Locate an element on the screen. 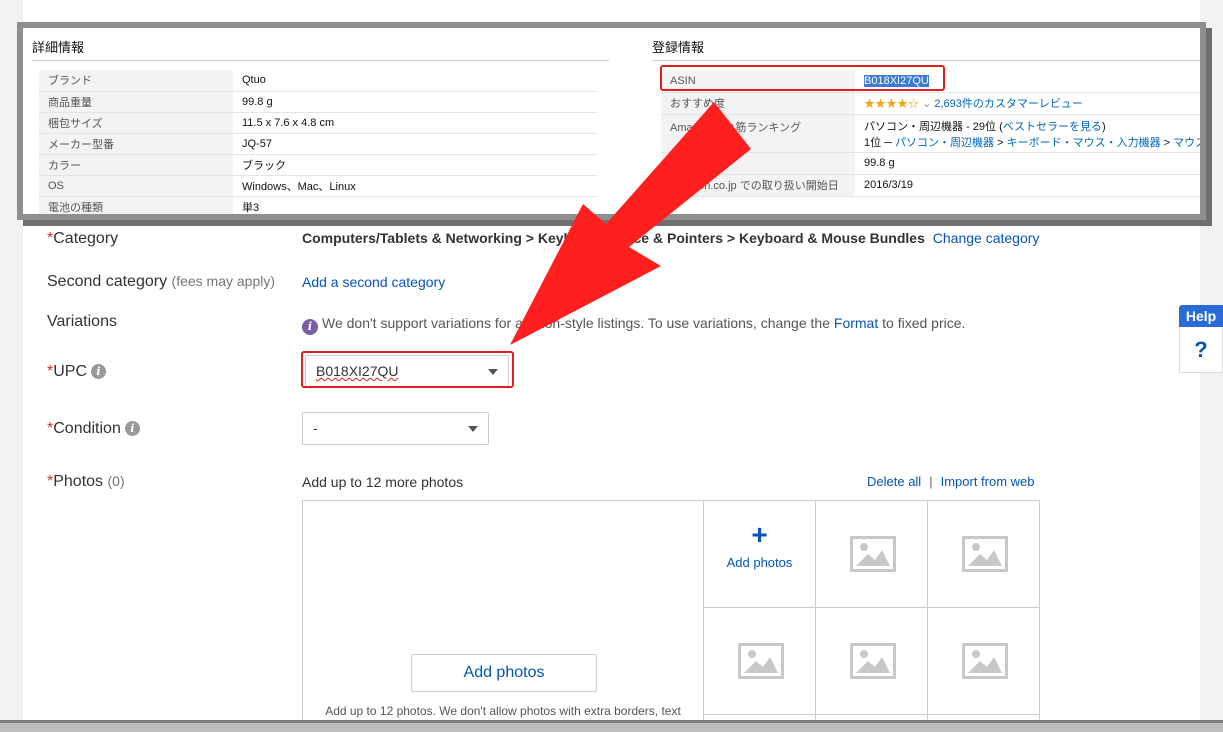 This screenshot has height=732, width=1223. bottom-edge is located at coordinates (611, 727).